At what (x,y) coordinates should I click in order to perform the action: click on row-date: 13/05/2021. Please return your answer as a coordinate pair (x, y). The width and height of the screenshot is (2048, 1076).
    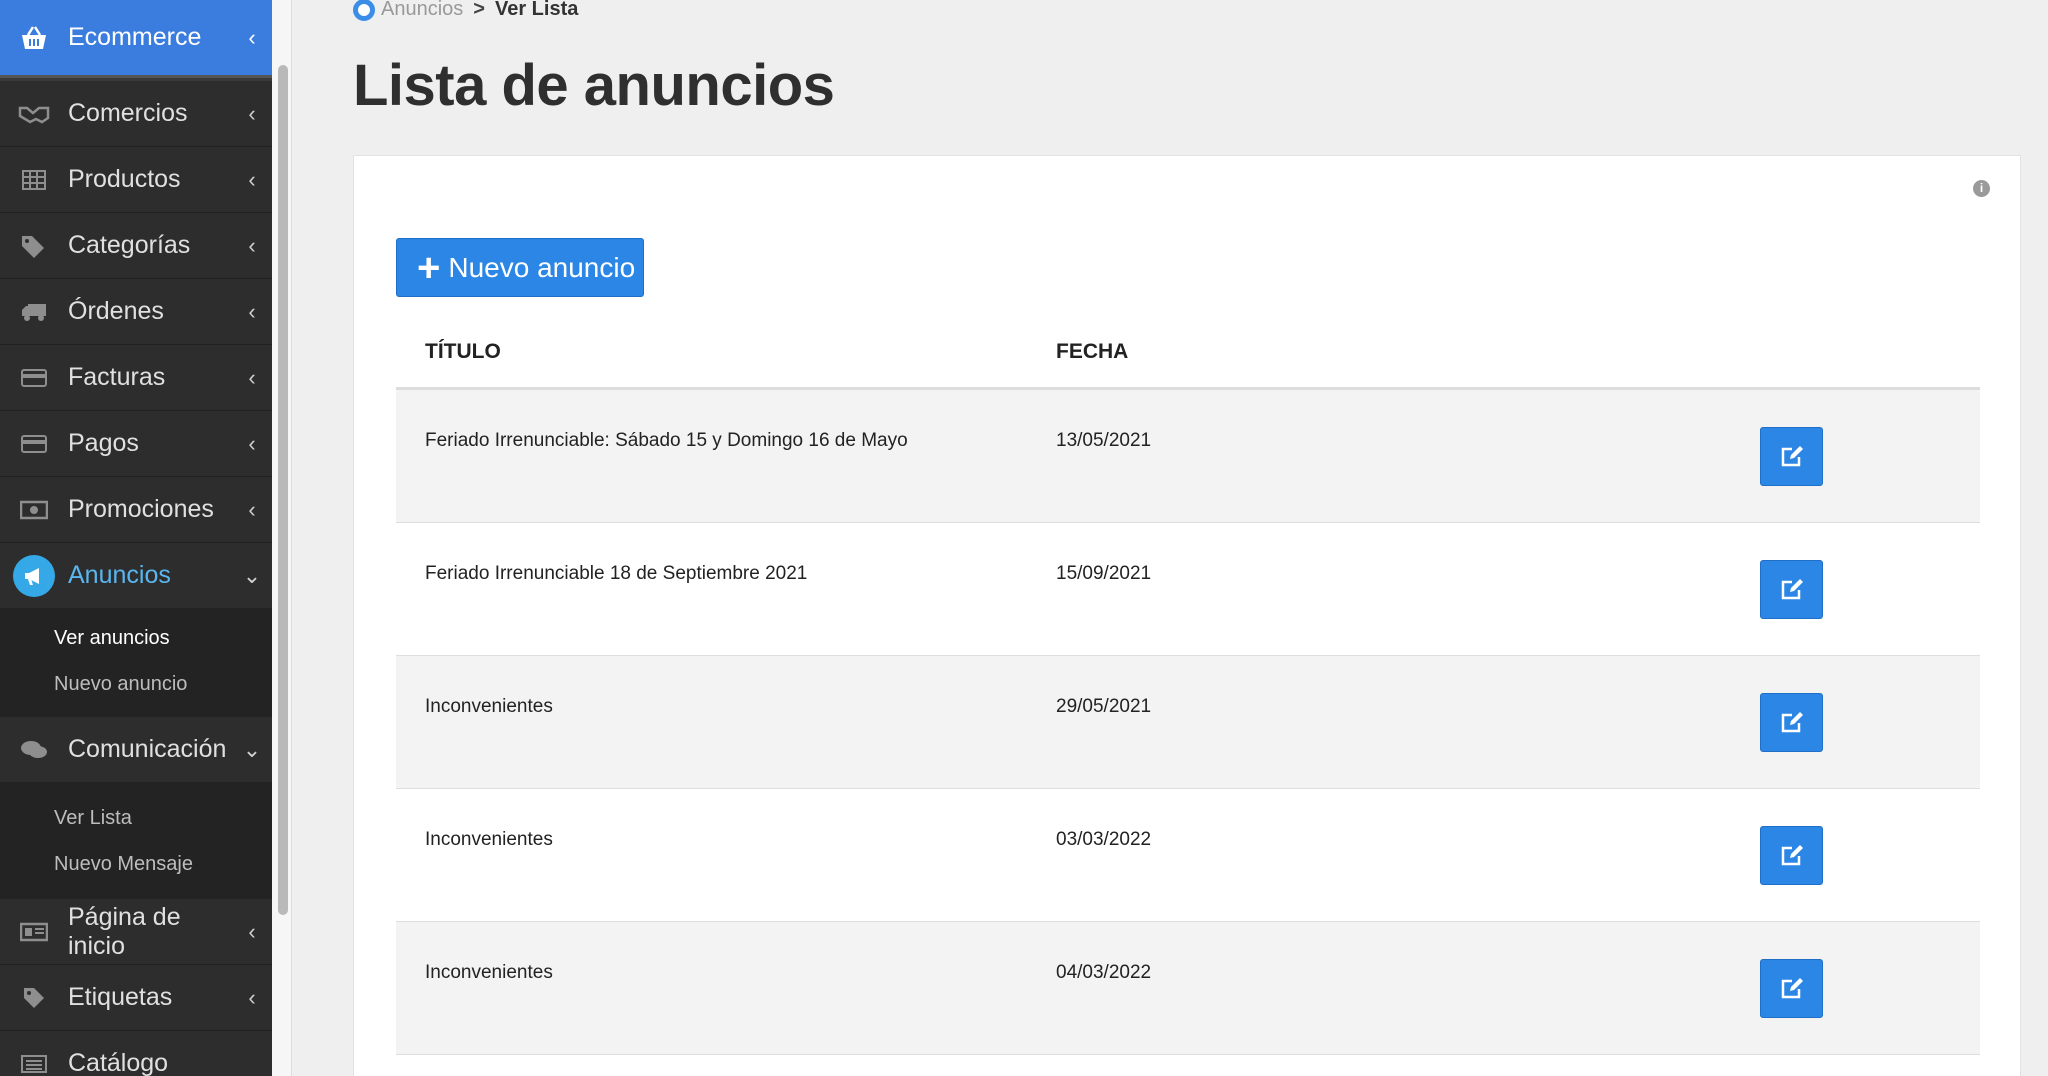
    Looking at the image, I should click on (1104, 440).